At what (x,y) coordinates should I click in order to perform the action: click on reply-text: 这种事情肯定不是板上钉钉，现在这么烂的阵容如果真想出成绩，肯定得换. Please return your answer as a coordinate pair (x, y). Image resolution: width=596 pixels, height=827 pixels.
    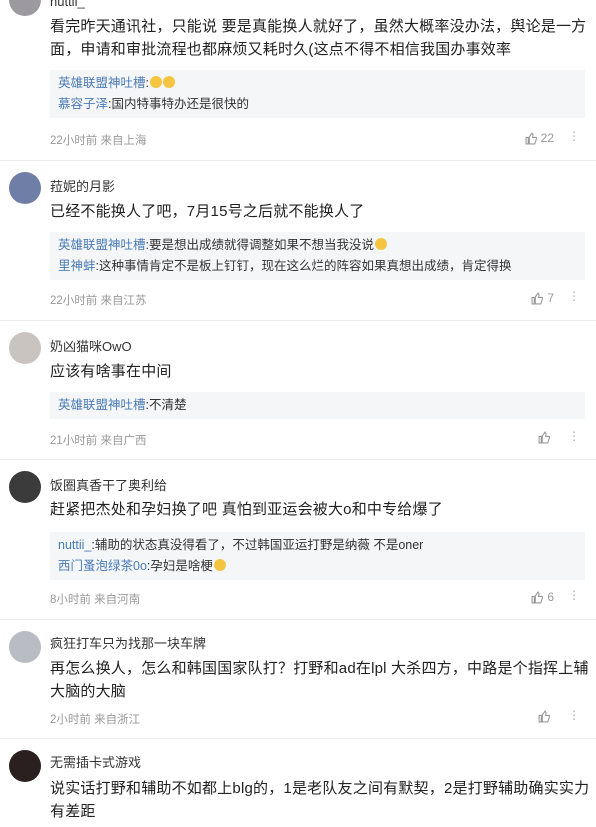
    Looking at the image, I should click on (305, 266).